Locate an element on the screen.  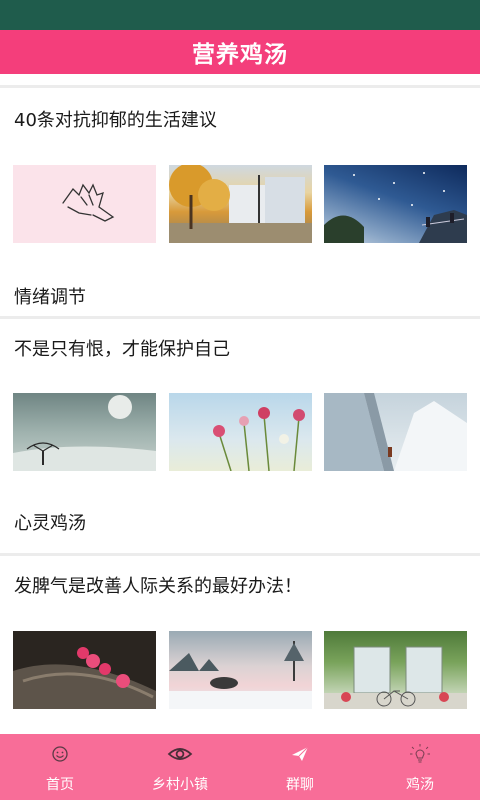
status-bar is located at coordinates (240, 15).